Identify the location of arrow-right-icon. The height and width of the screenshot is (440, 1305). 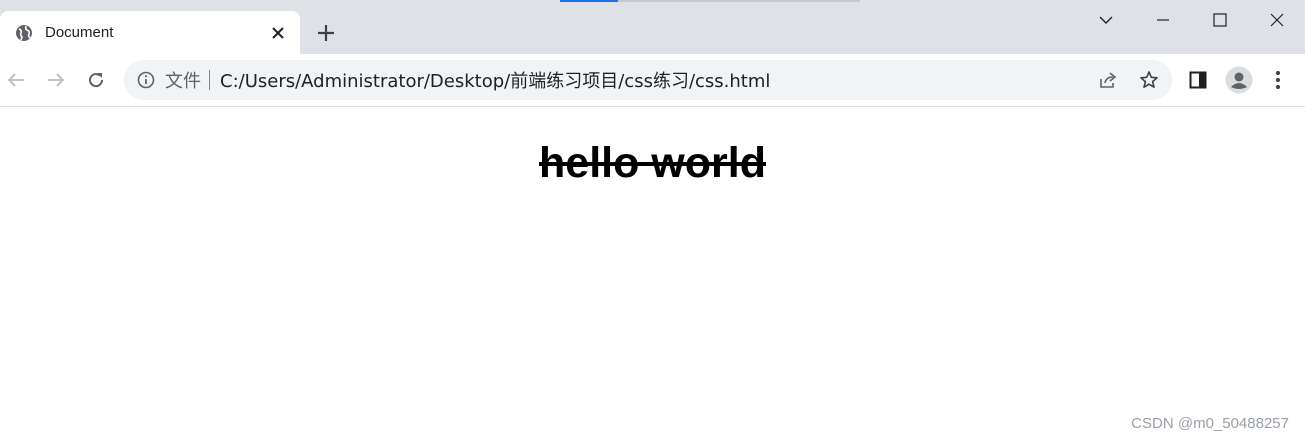
(56, 80).